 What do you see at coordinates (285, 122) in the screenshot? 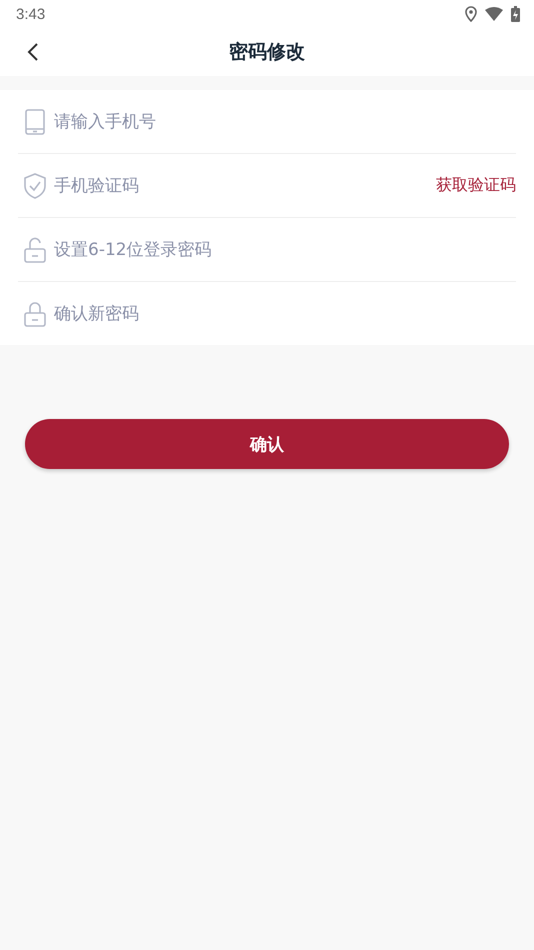
I see `input-field: 请输入手机号` at bounding box center [285, 122].